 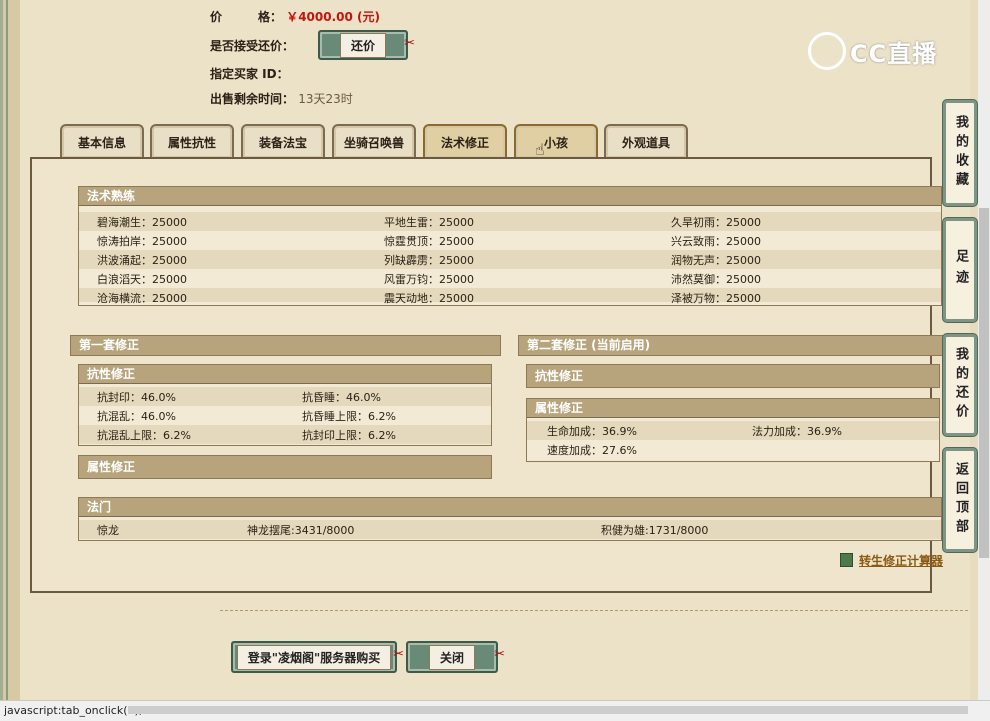 I want to click on mastery-item: 列缺霹雳：25000, so click(x=429, y=260).